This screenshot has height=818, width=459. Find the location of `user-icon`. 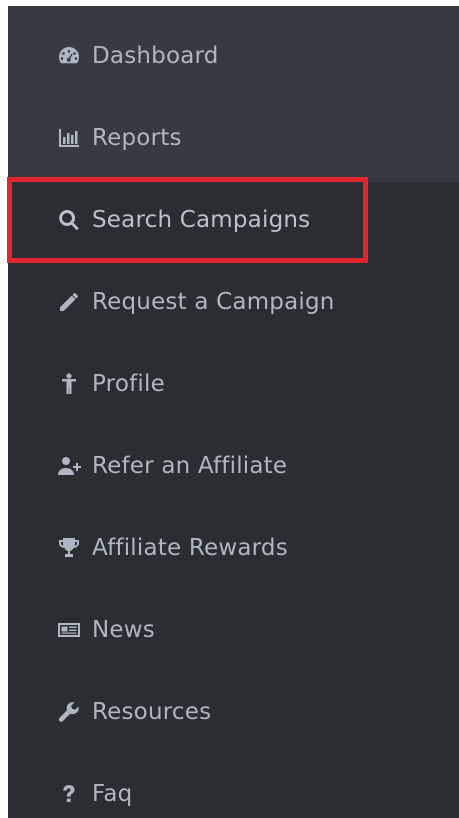

user-icon is located at coordinates (69, 384).